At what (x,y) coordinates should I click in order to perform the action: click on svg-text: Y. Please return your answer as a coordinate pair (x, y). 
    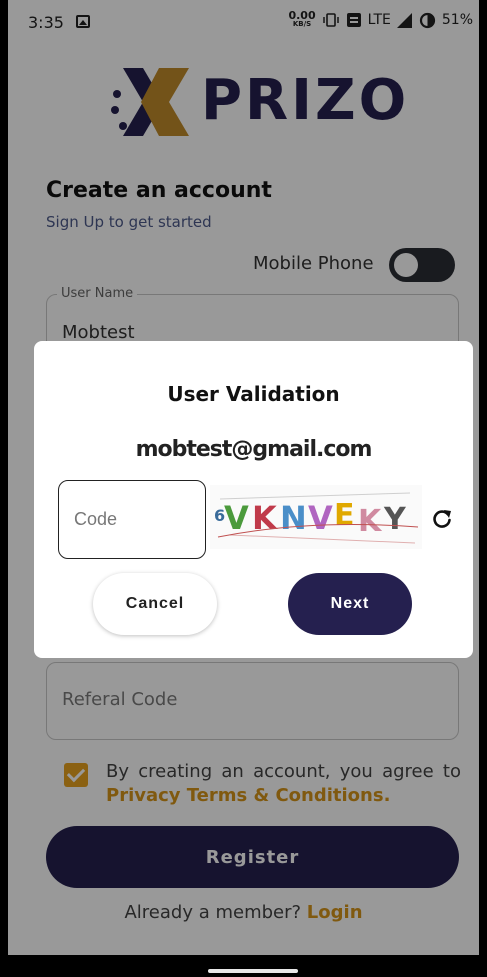
    Looking at the image, I should click on (395, 519).